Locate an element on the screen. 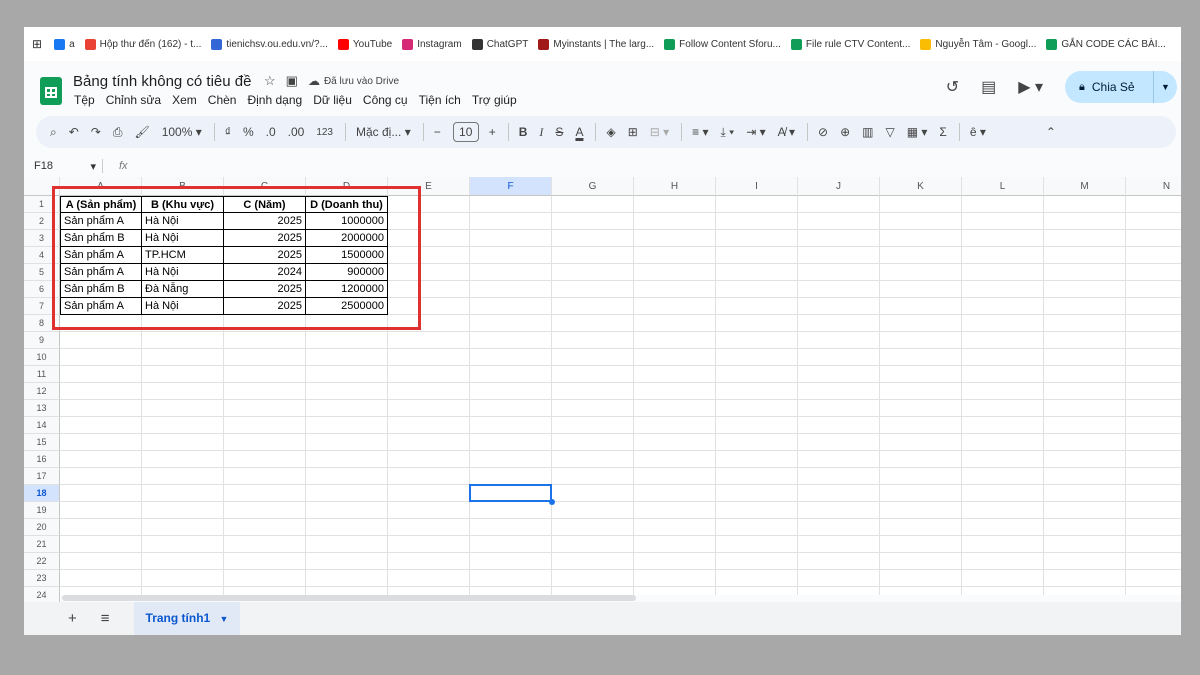 The width and height of the screenshot is (1200, 675). row-header: 14 is located at coordinates (42, 425).